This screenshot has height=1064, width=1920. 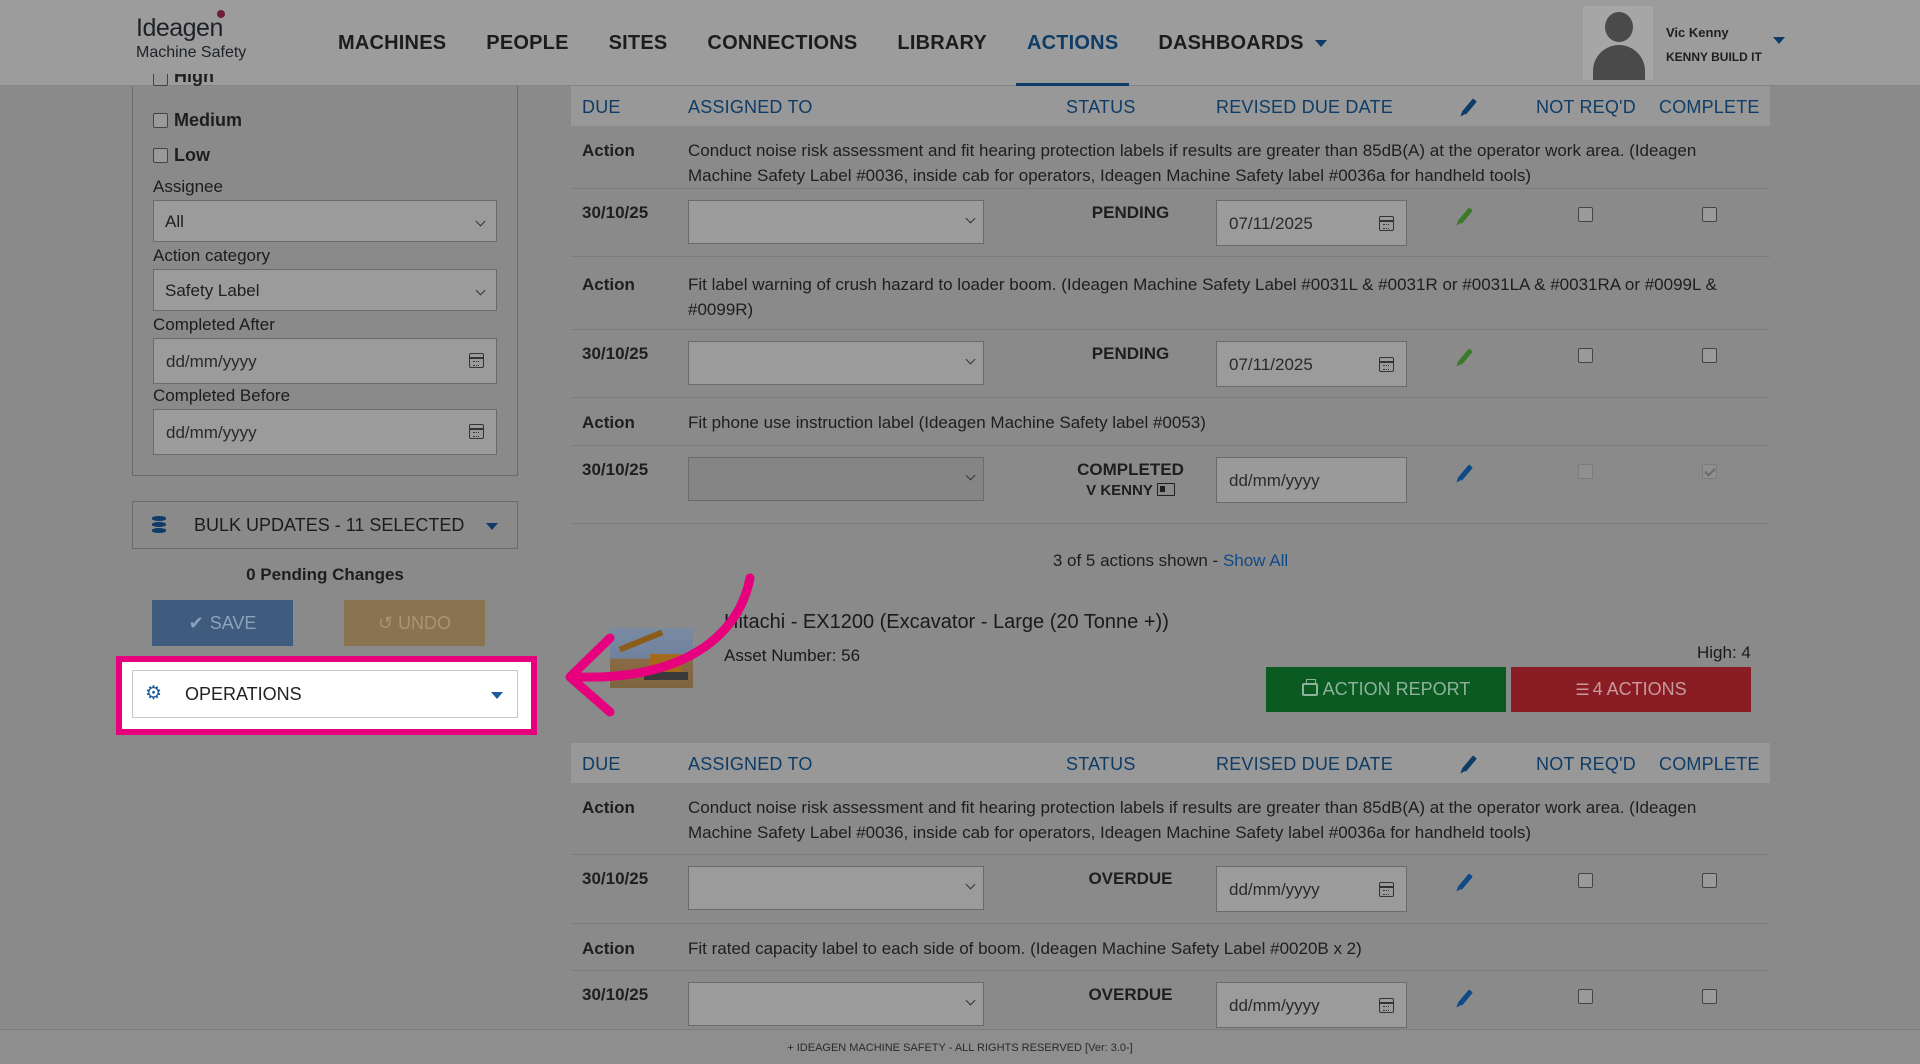 What do you see at coordinates (527, 43) in the screenshot?
I see `nav-people: PEOPLE` at bounding box center [527, 43].